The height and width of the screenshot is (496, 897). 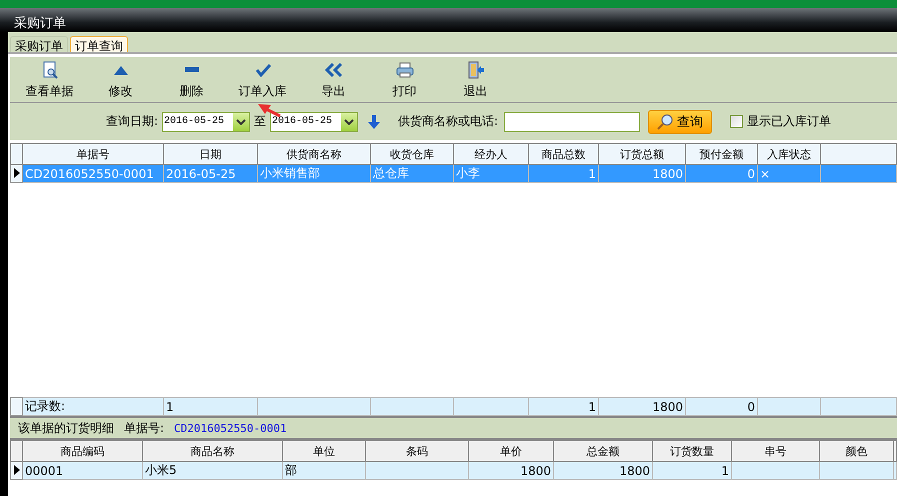 What do you see at coordinates (412, 173) in the screenshot?
I see `table-cell: 总仓库` at bounding box center [412, 173].